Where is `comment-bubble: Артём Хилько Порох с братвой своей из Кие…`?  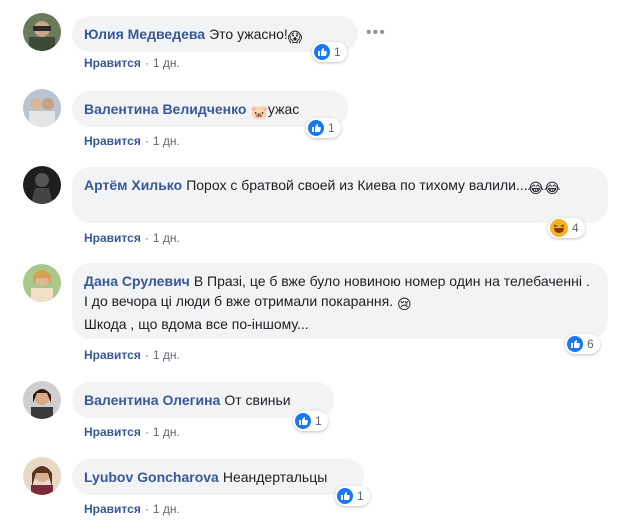 comment-bubble: Артём Хилько Порох с братвой своей из Кие… is located at coordinates (340, 195).